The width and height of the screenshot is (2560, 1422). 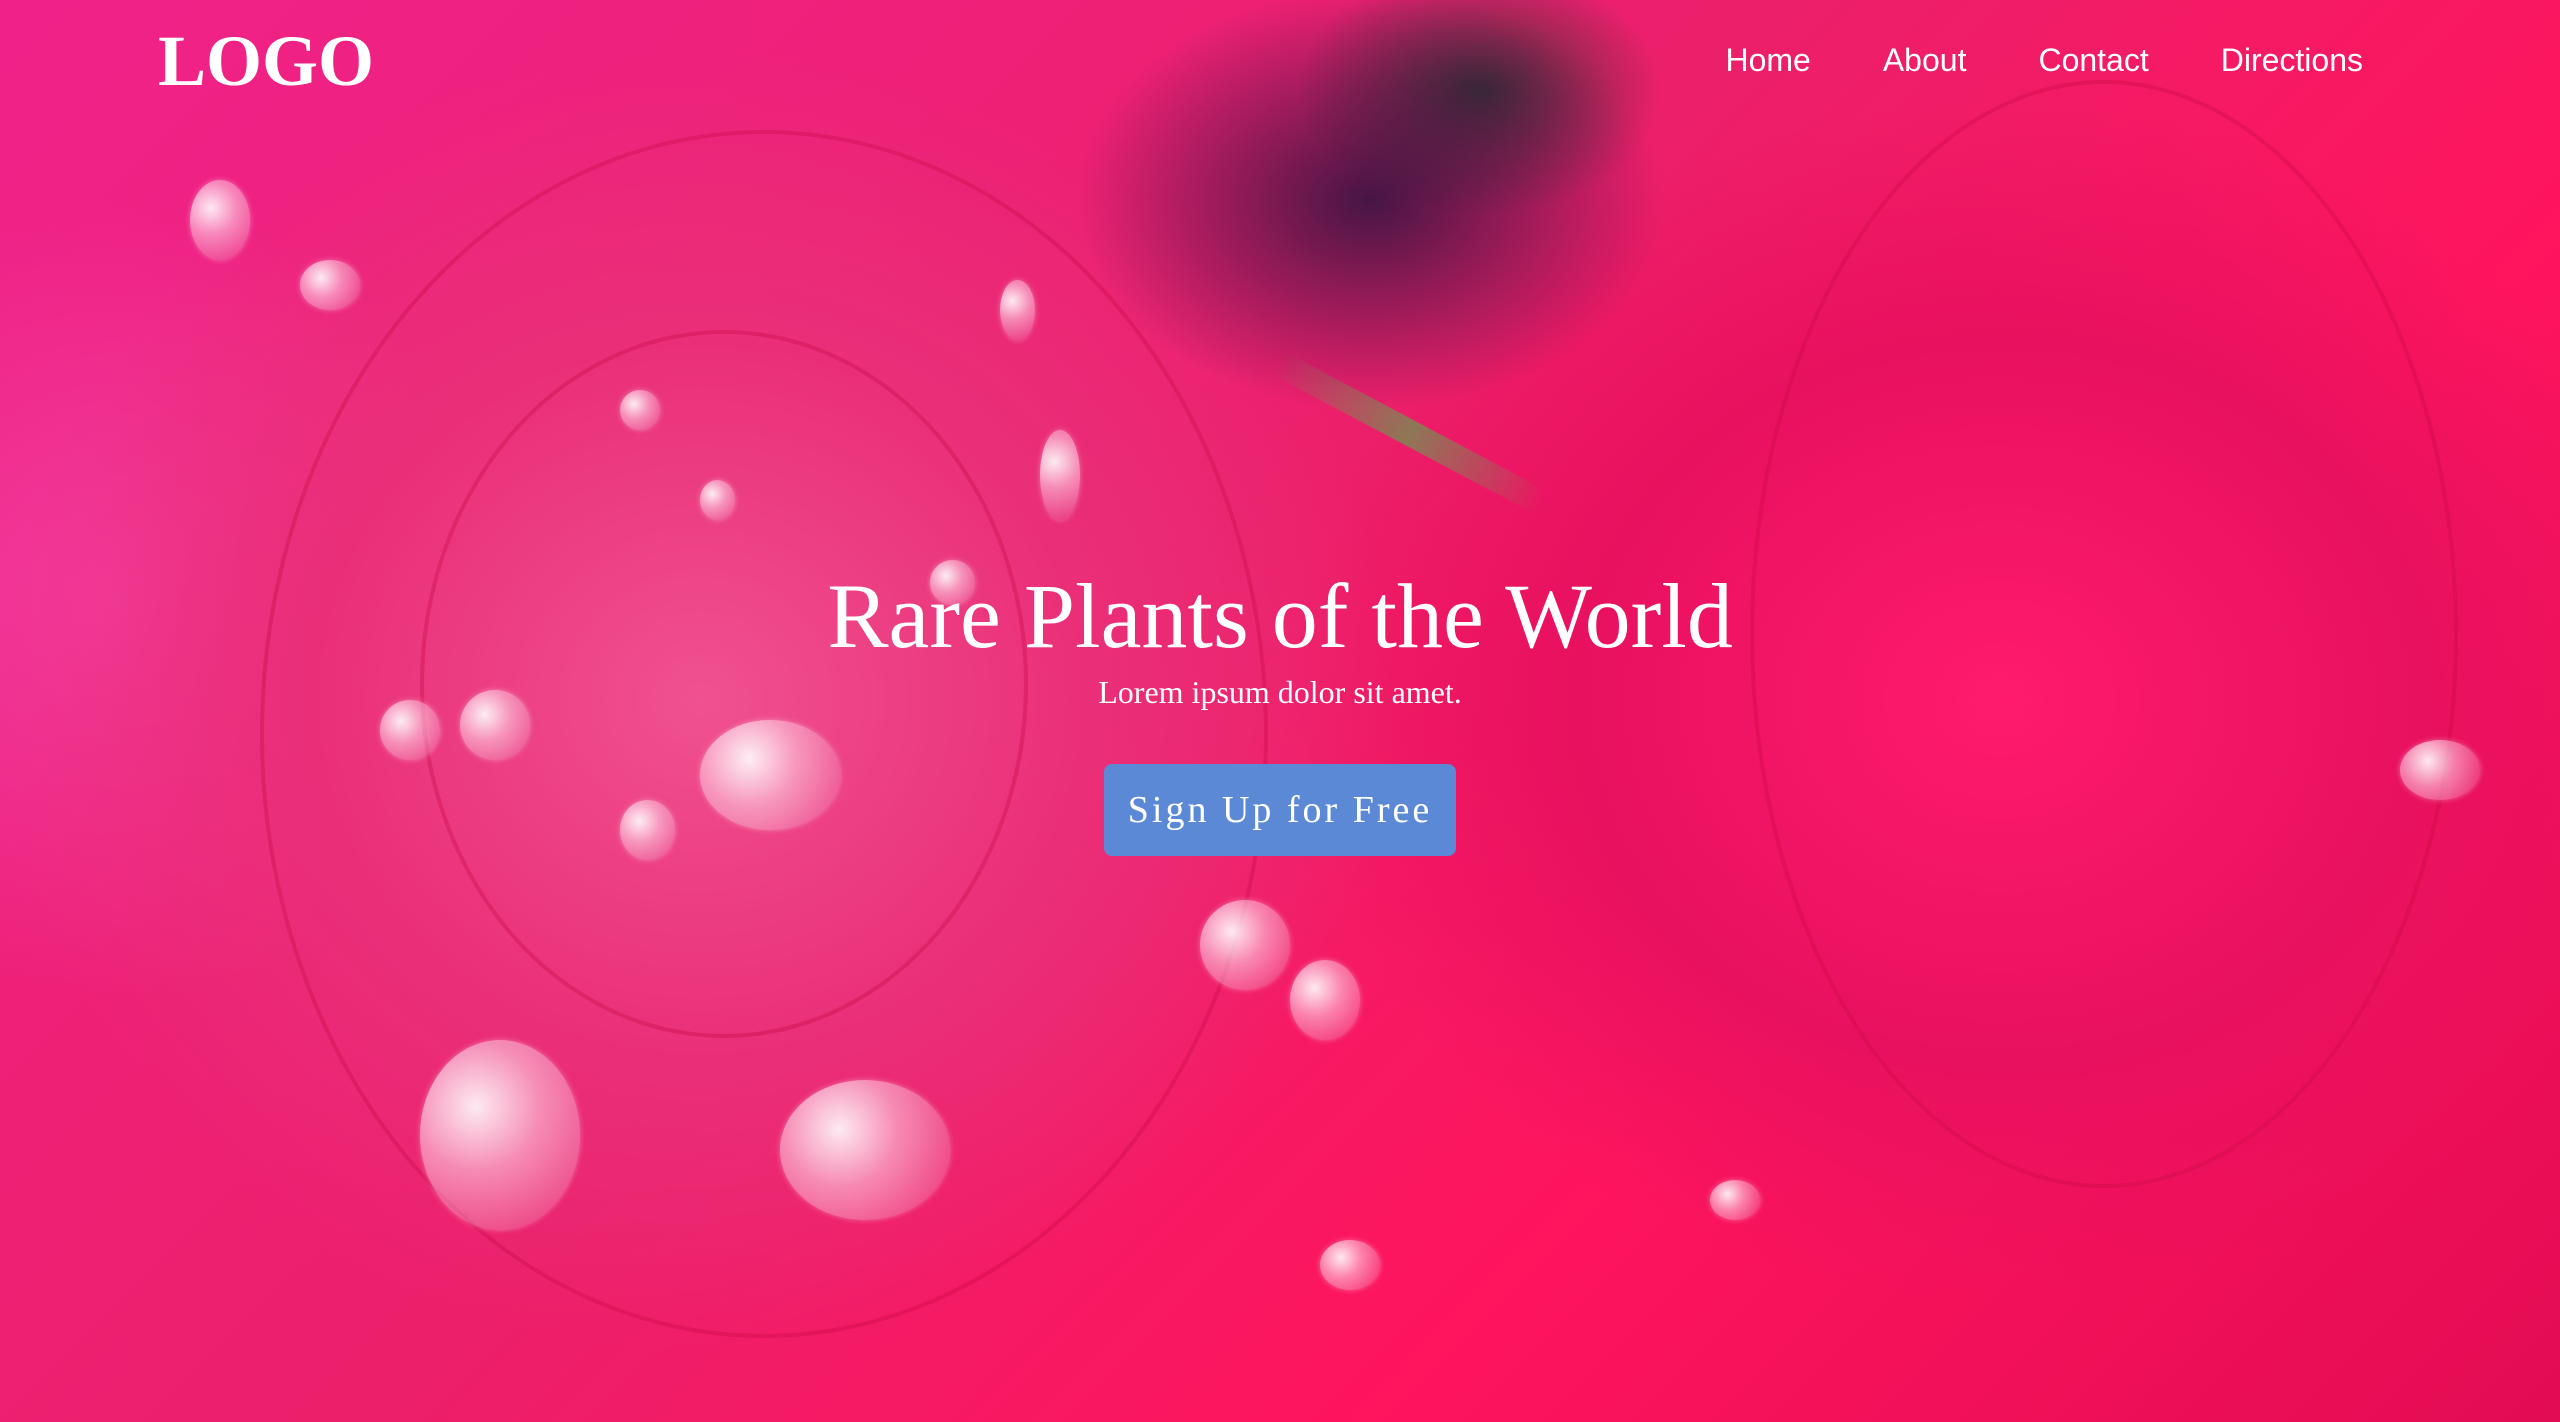 I want to click on nav-link-home: Home, so click(x=1767, y=60).